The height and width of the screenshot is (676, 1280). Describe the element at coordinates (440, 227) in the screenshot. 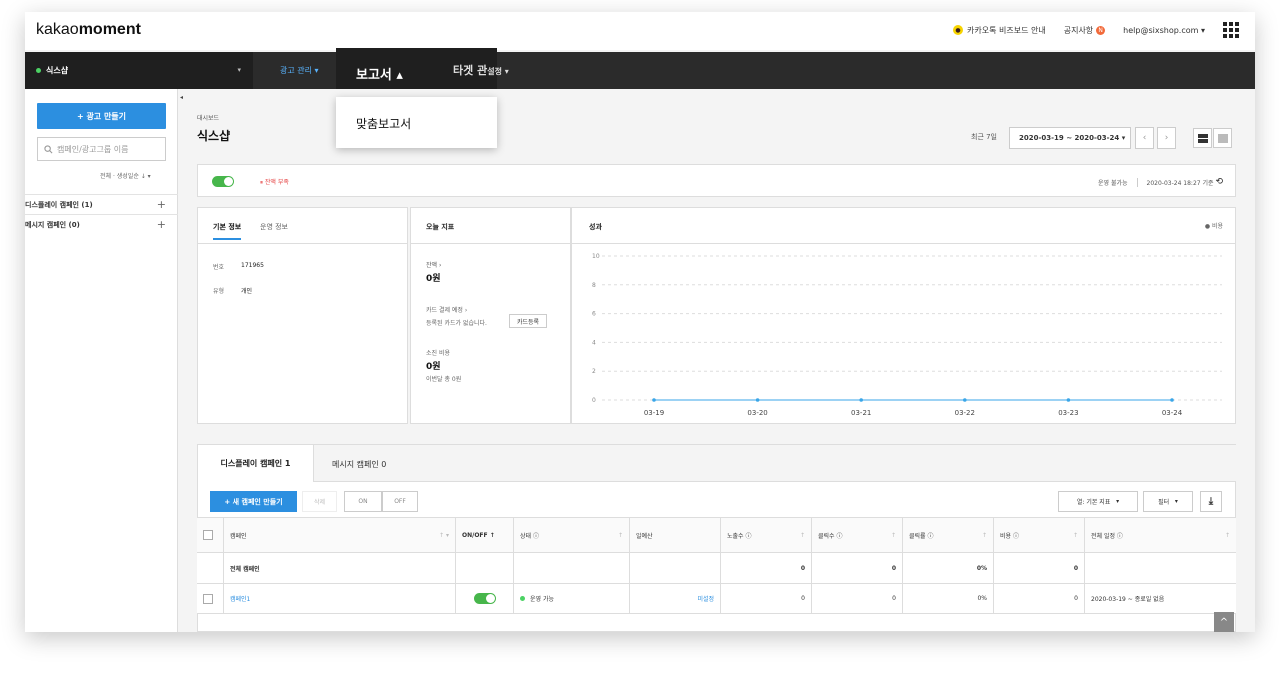

I see `today-metrics-title: 오늘 지표` at that location.